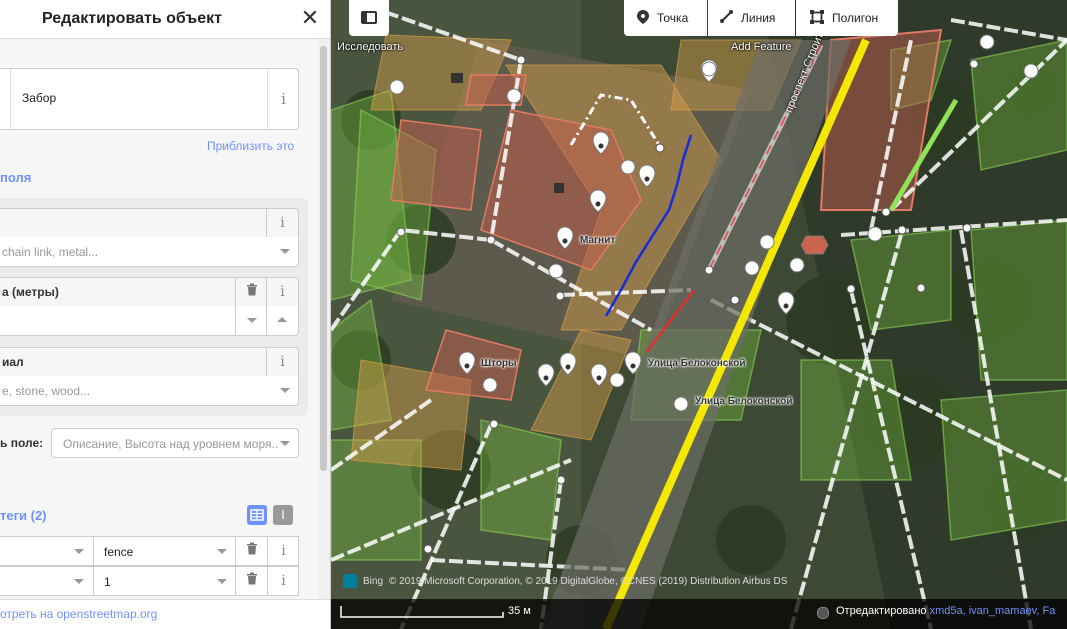 The image size is (1067, 629). Describe the element at coordinates (350, 581) in the screenshot. I see `bing-logo-icon` at that location.